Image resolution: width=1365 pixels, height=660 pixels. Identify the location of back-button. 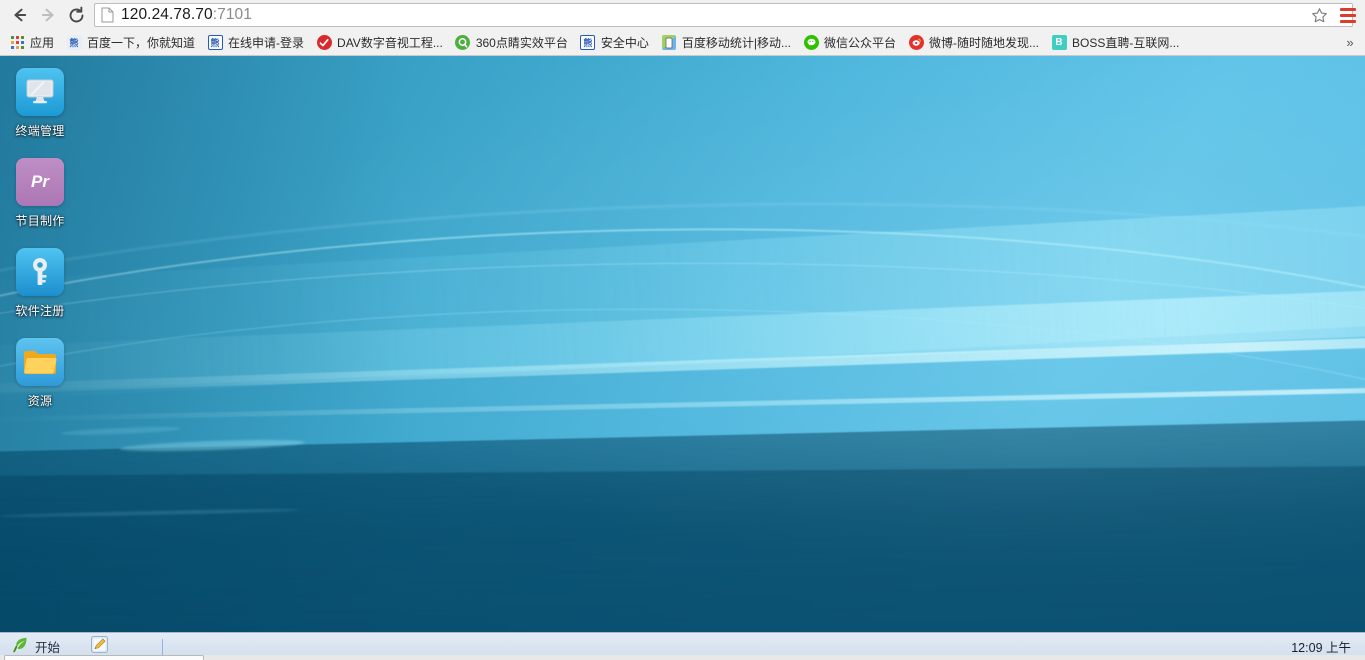
(20, 15).